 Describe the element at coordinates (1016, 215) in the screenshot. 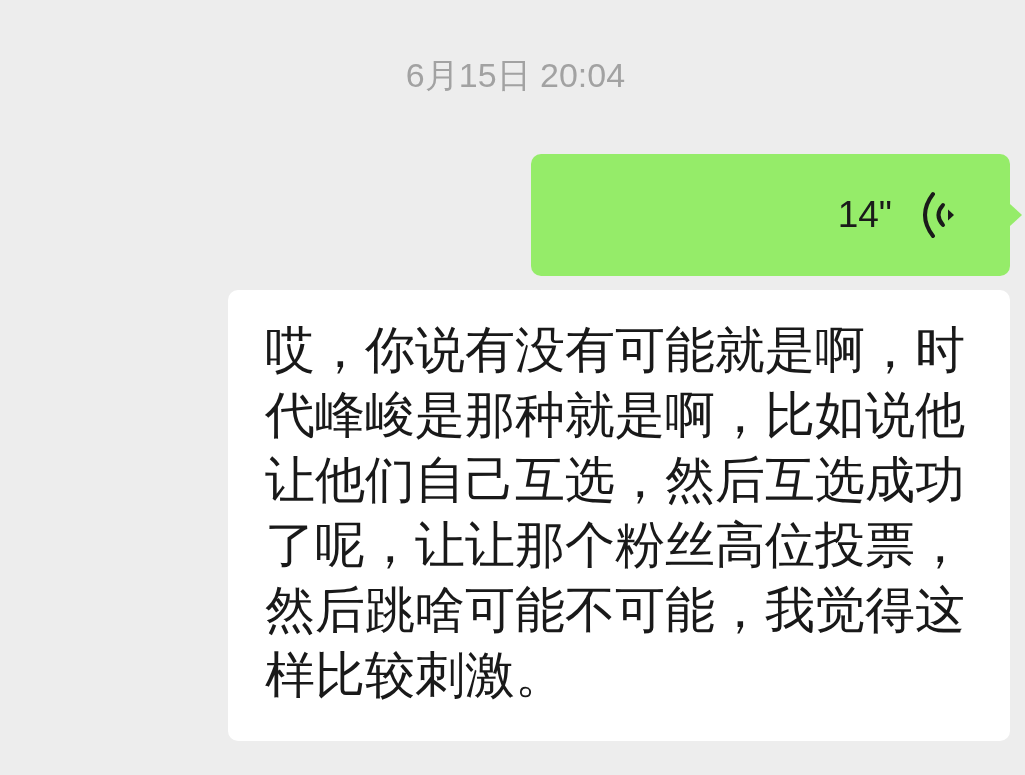

I see `bubble-tail-icon` at that location.